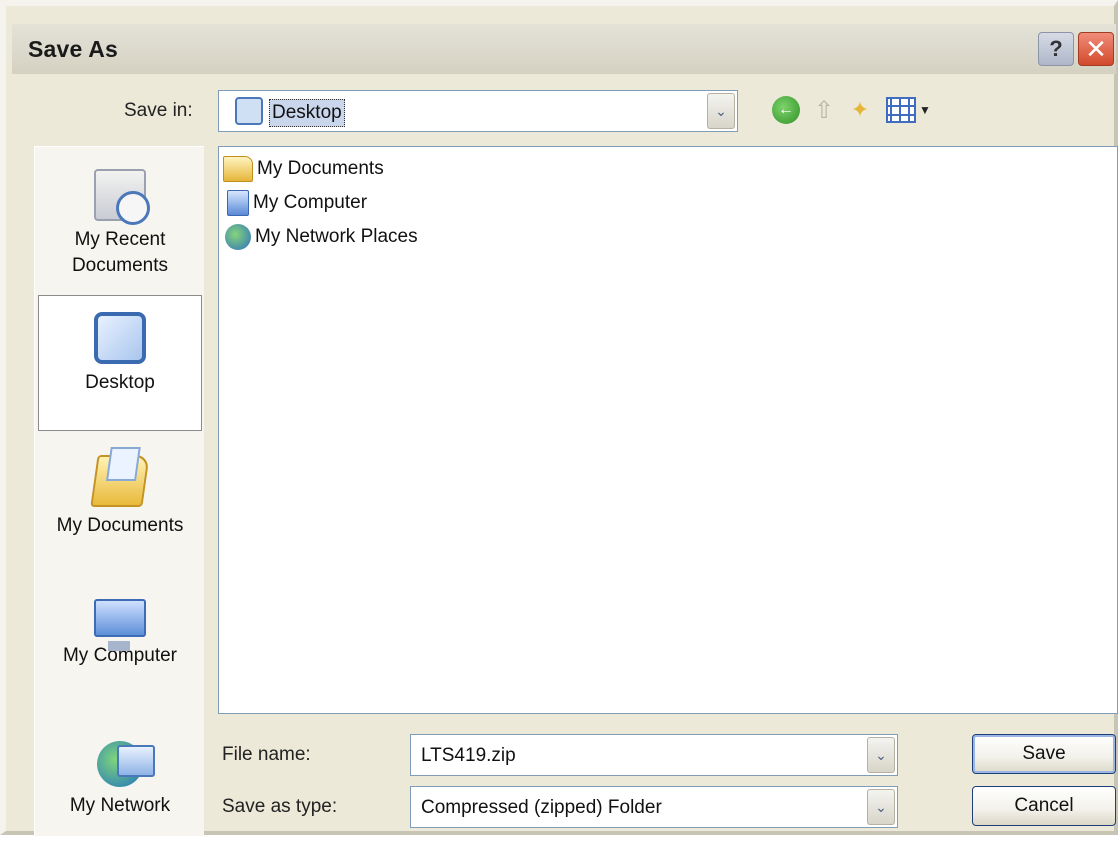 The image size is (1118, 861). I want to click on place-my-documents: My Documents, so click(120, 507).